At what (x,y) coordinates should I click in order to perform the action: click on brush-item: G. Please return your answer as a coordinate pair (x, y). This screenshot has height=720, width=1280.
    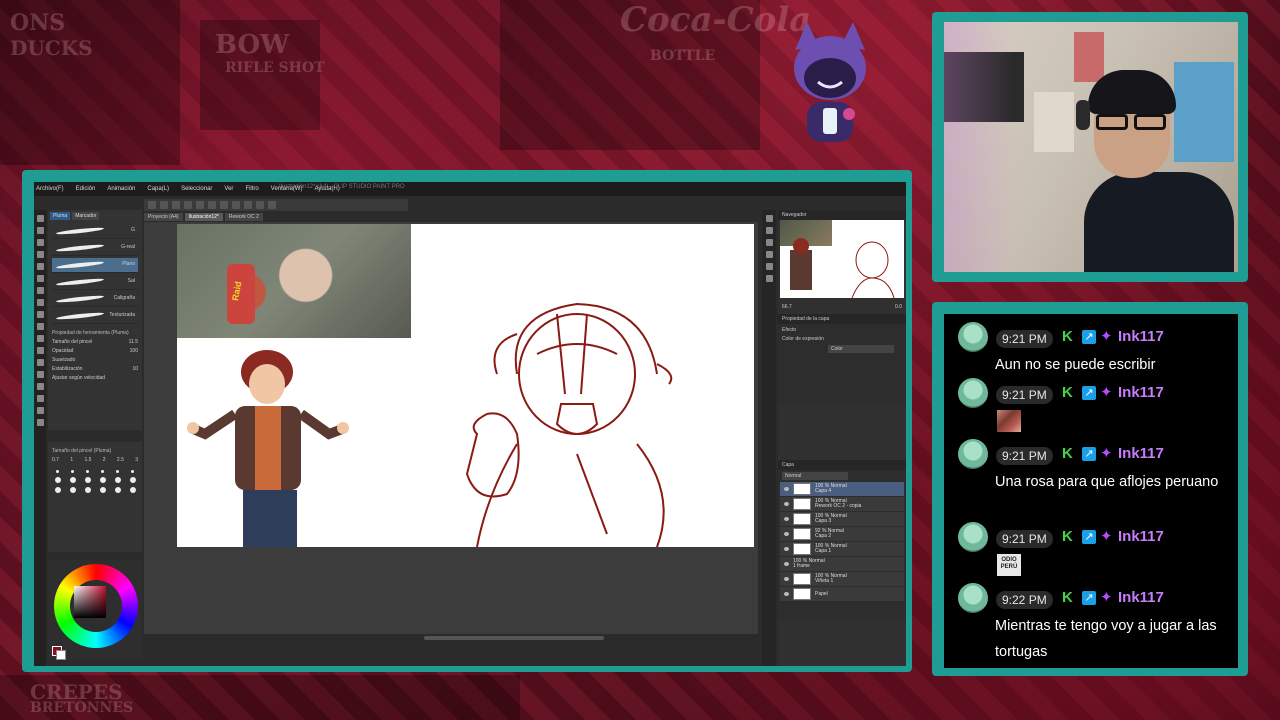
    Looking at the image, I should click on (95, 231).